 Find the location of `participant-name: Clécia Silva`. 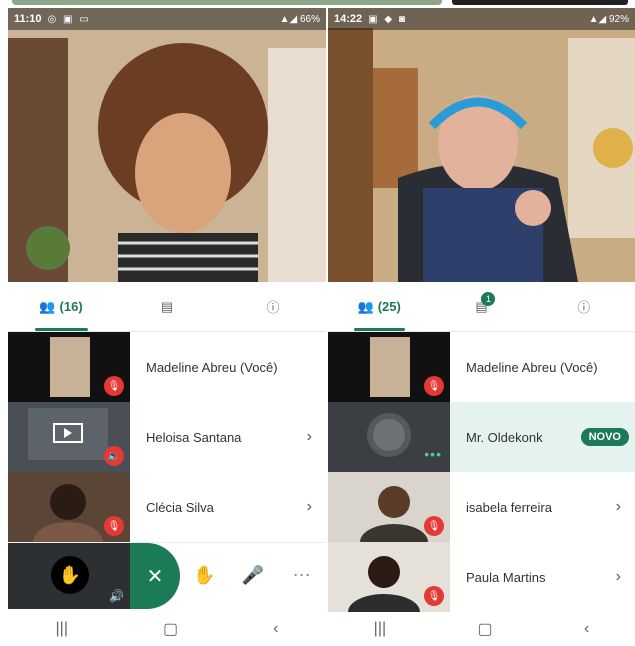

participant-name: Clécia Silva is located at coordinates (180, 507).